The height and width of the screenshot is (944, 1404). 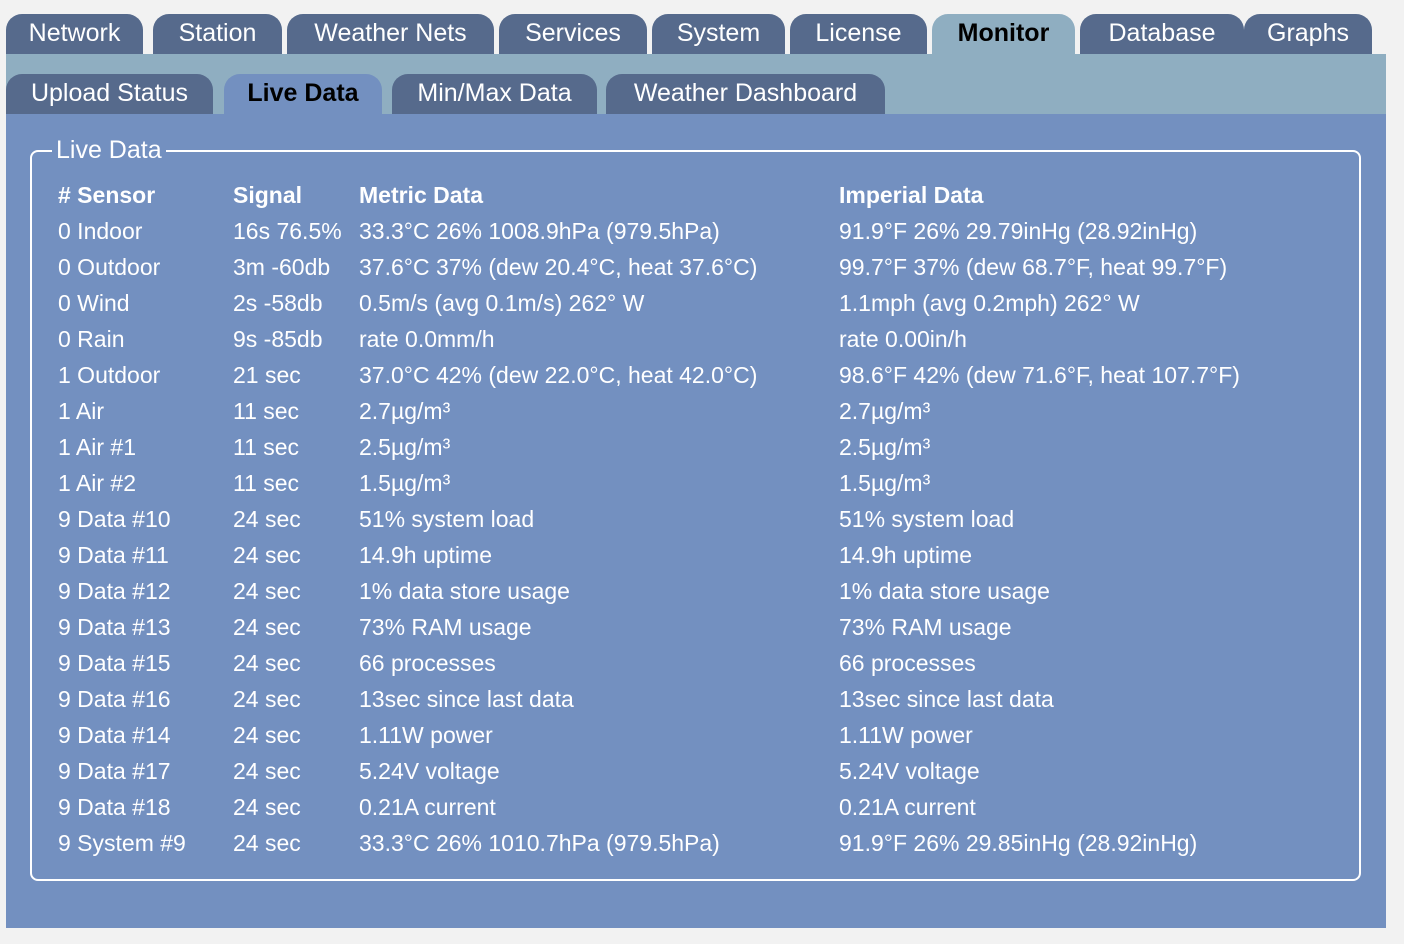 What do you see at coordinates (425, 555) in the screenshot?
I see `cell-metric-data: 14.9h uptime` at bounding box center [425, 555].